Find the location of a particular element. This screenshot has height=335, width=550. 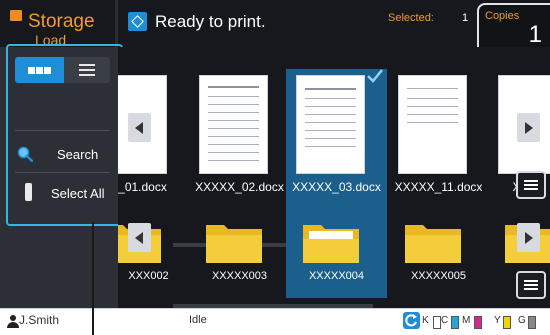

user-icon is located at coordinates (13, 321).